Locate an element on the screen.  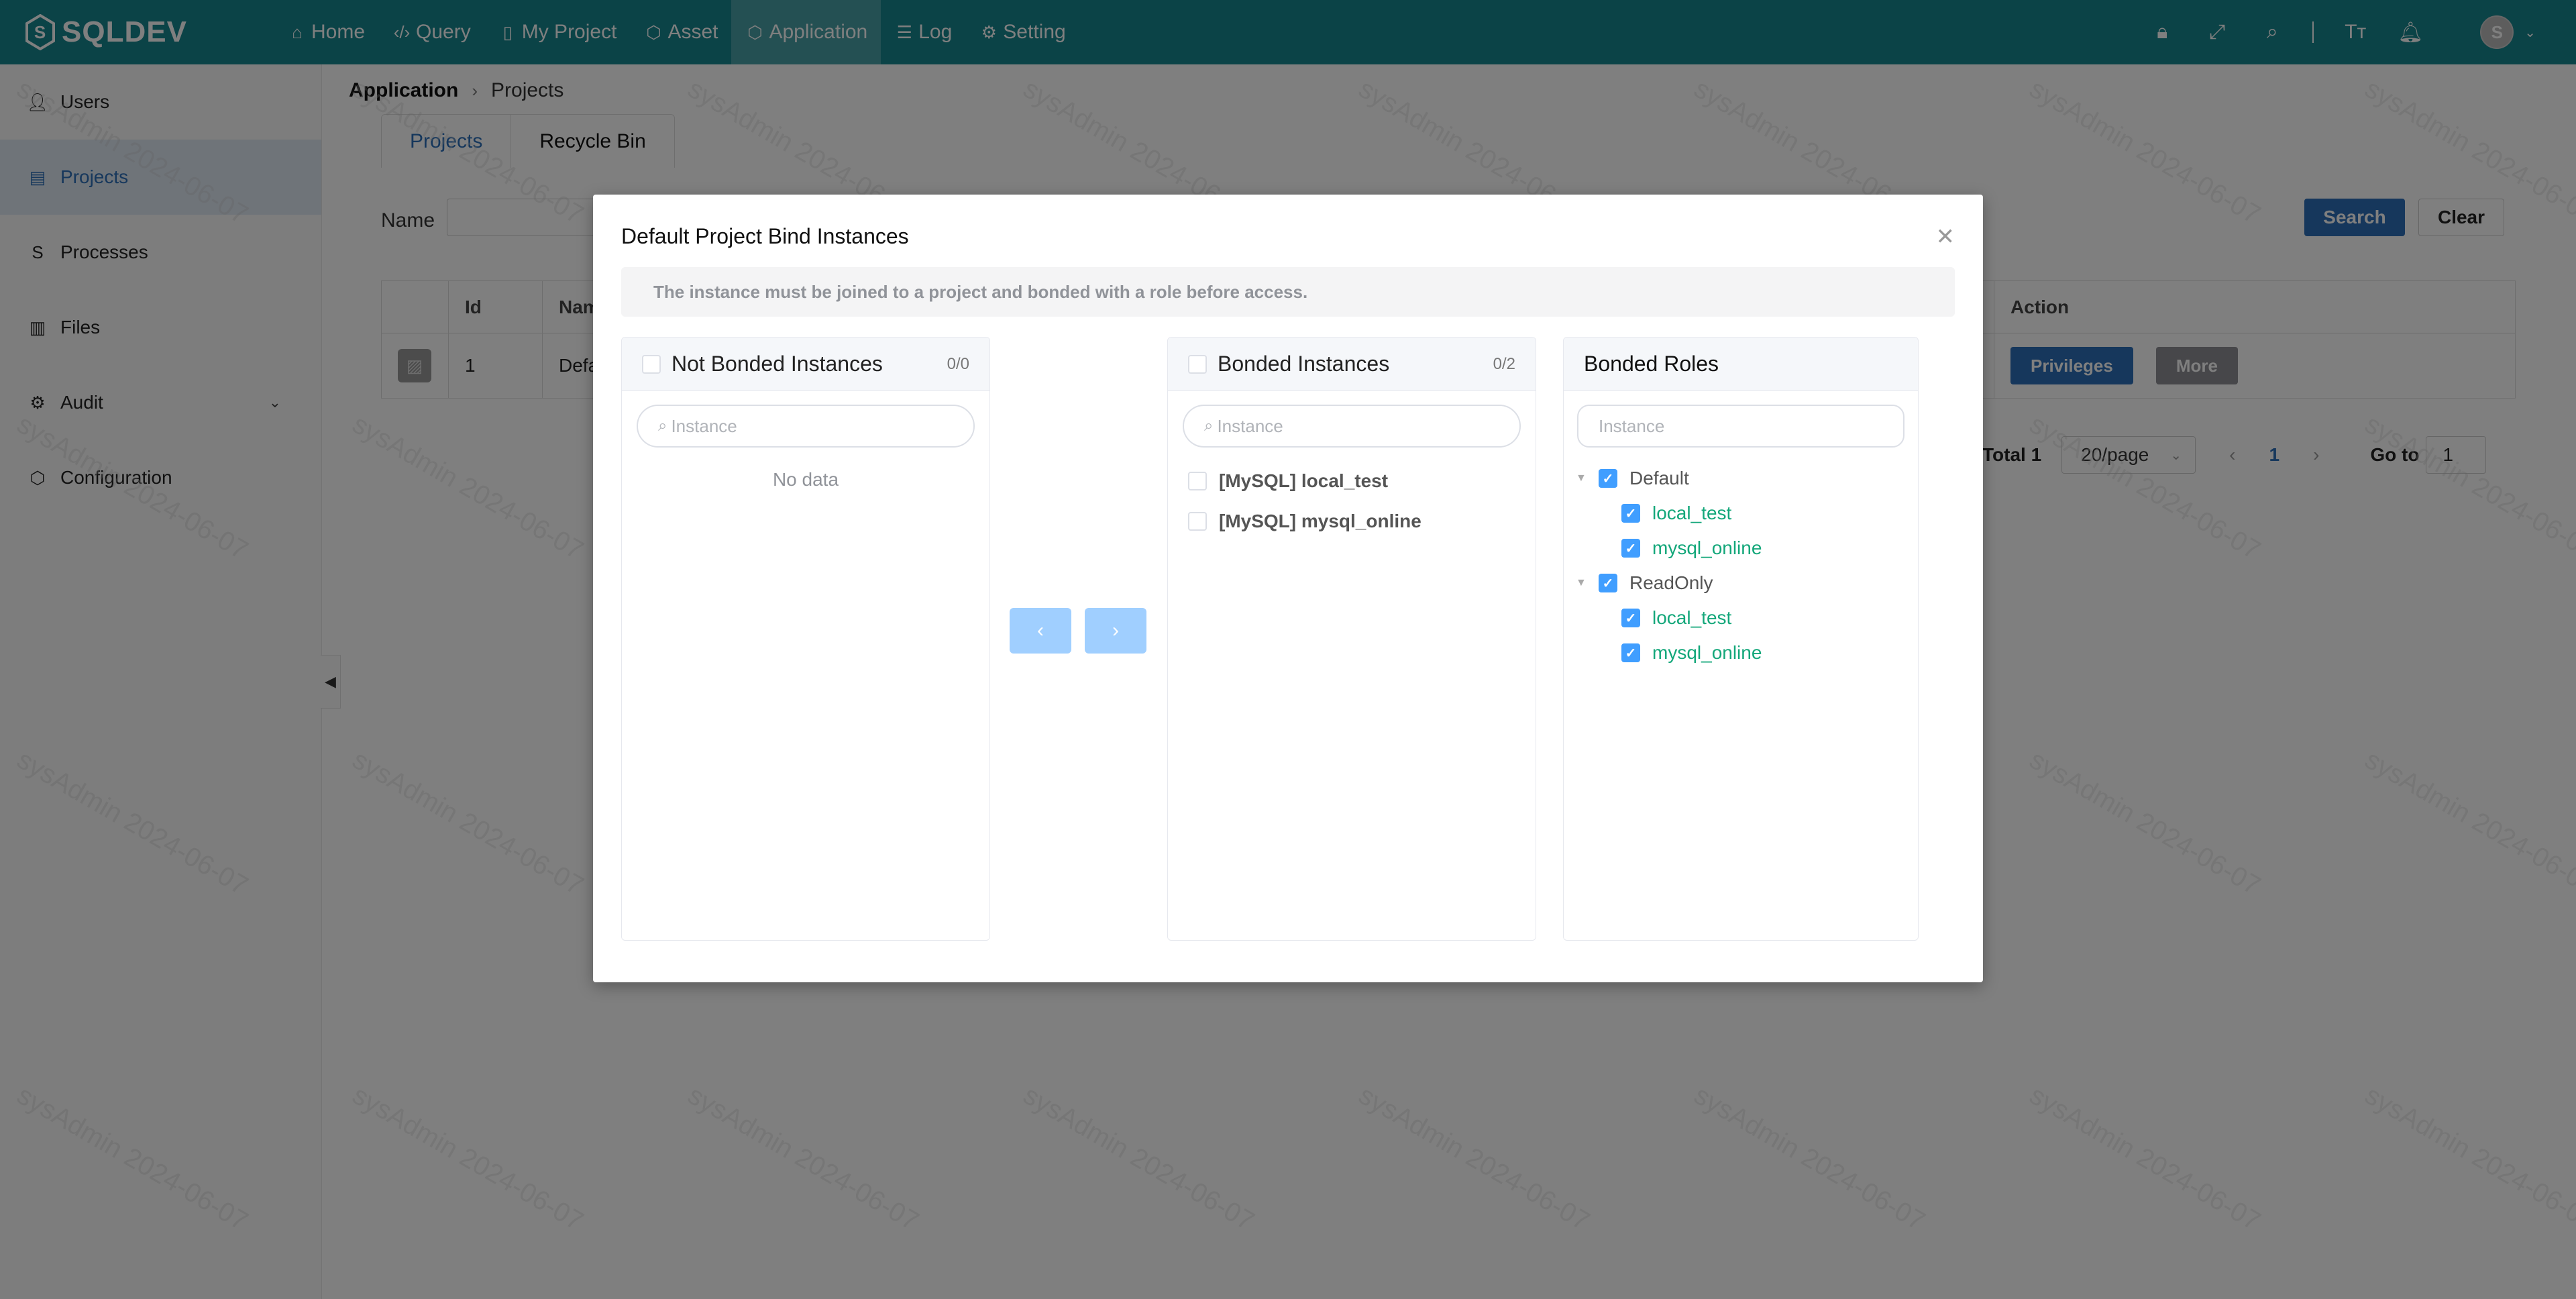
panel-header: Not Bonded Instances 0/0 is located at coordinates (805, 364).